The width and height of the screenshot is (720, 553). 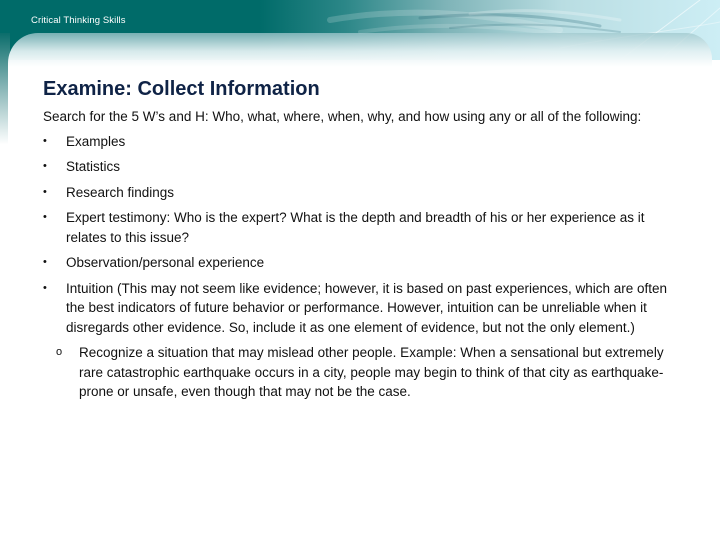 I want to click on list-item-text: Observation/personal experience, so click(x=165, y=262).